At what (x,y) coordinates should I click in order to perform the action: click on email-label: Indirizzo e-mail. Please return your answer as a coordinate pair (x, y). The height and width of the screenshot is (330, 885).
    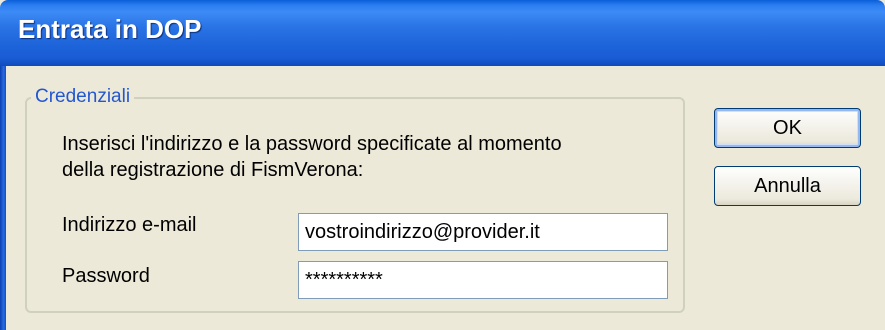
    Looking at the image, I should click on (129, 225).